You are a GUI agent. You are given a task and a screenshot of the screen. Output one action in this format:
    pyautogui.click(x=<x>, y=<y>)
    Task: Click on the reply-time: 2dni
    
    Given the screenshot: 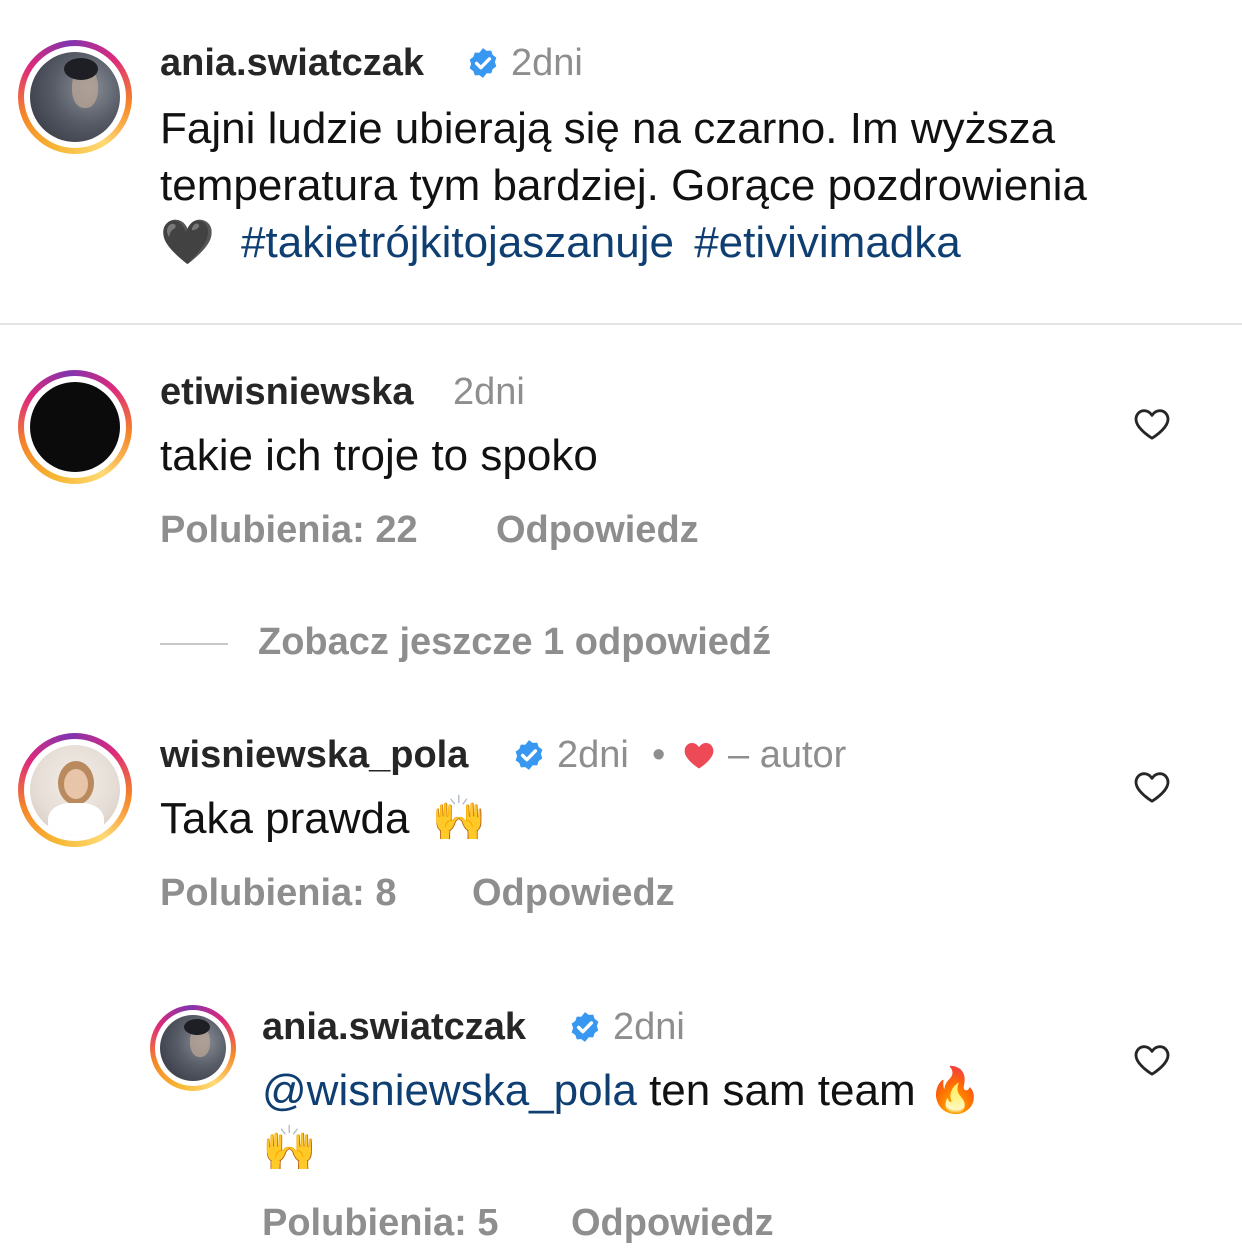 What is the action you would take?
    pyautogui.click(x=649, y=1027)
    